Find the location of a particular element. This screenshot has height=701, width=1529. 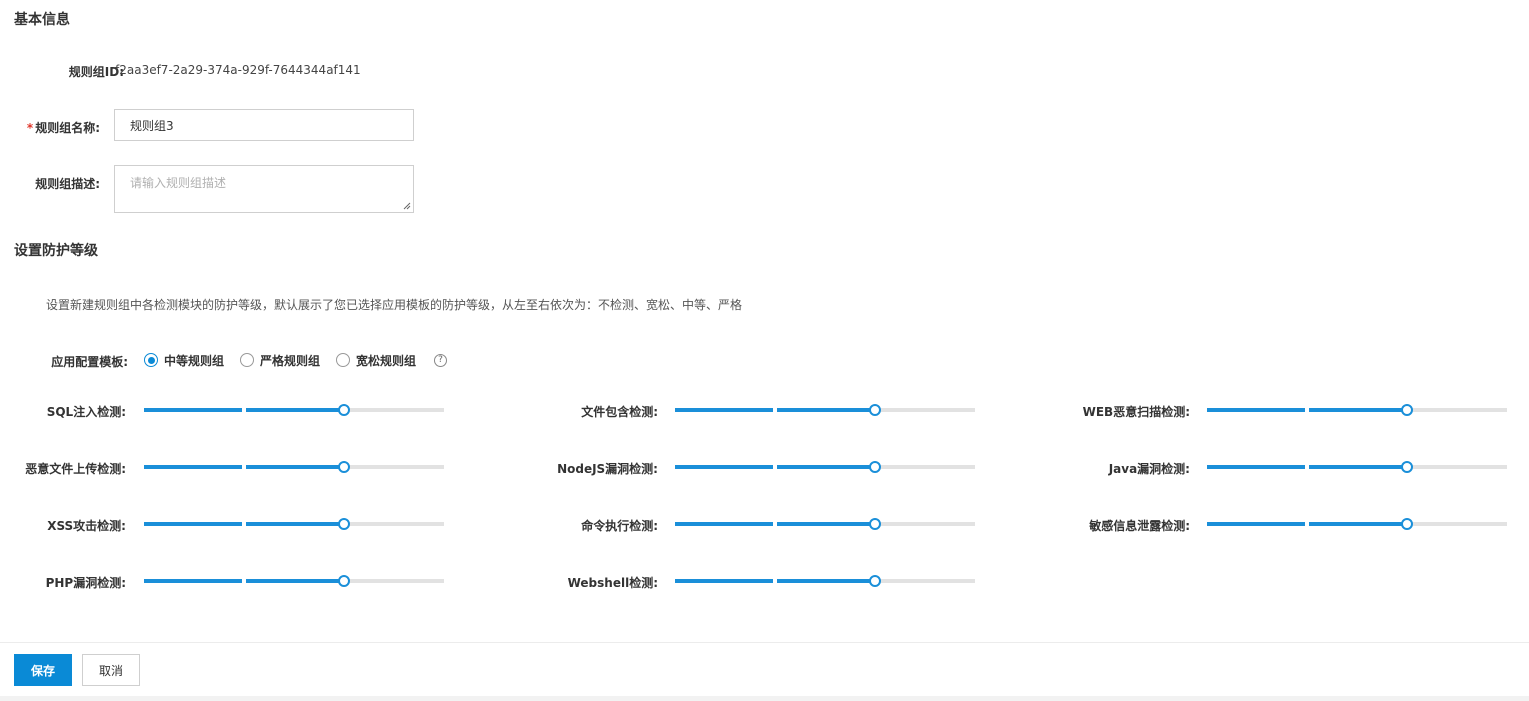

slider-label: 敏感信息泄露检测: is located at coordinates (1139, 526).